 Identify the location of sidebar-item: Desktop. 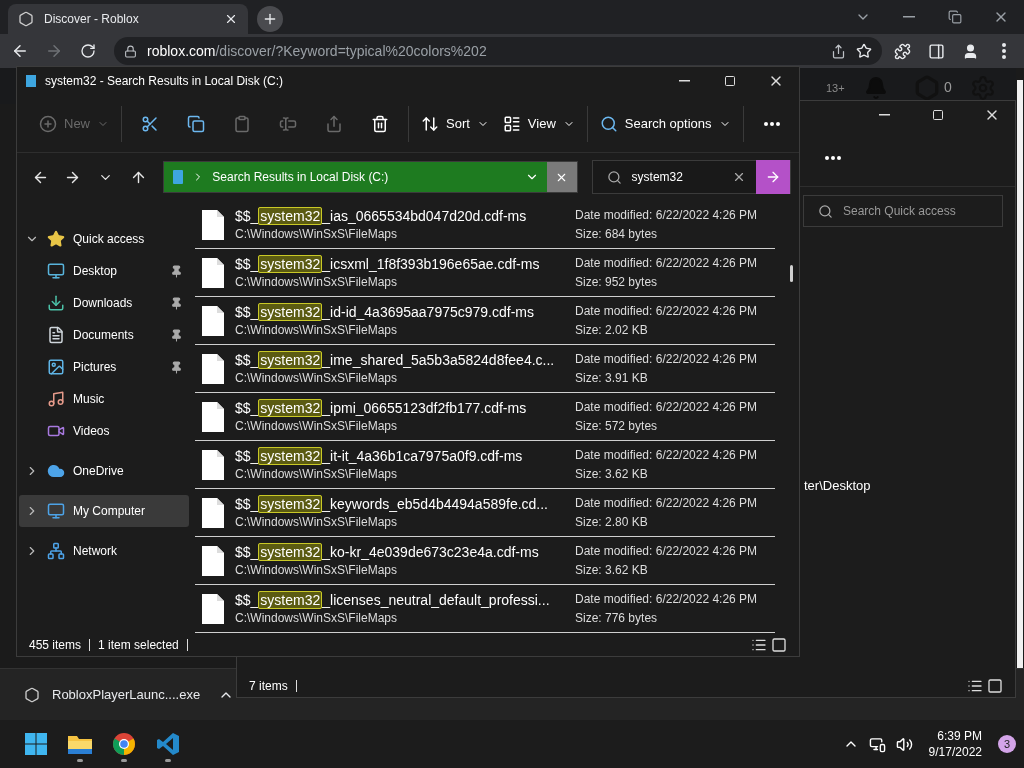
(104, 271).